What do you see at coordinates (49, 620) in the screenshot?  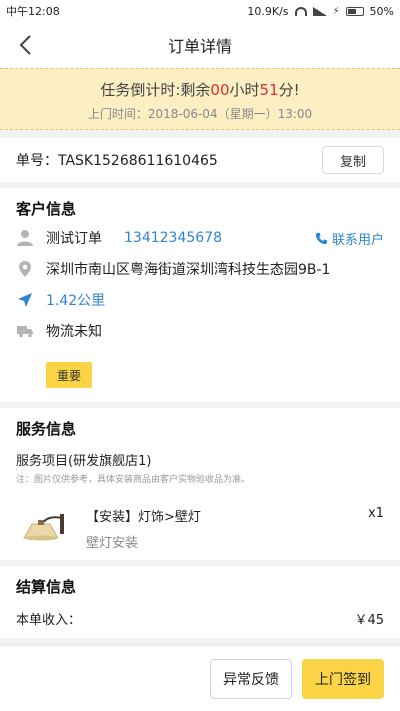 I see `income-label: 本单收入：` at bounding box center [49, 620].